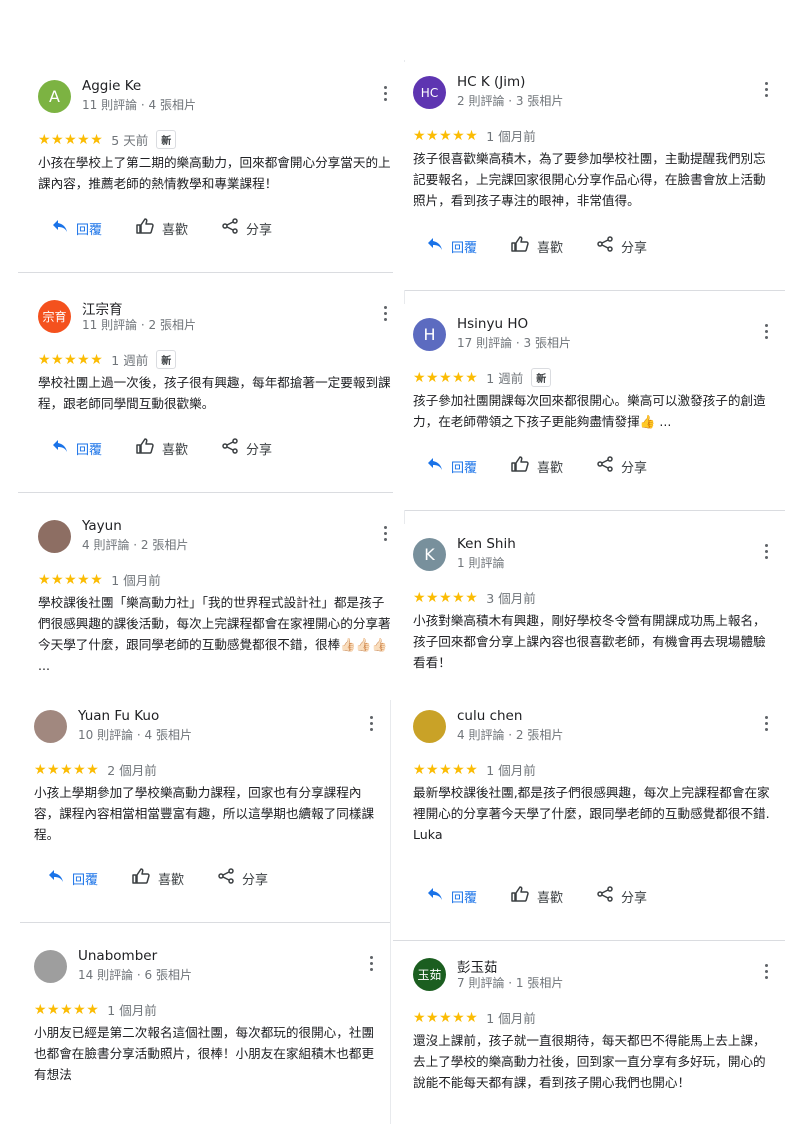 This screenshot has height=1124, width=795. I want to click on reviewer-name: HC K (Jim), so click(491, 82).